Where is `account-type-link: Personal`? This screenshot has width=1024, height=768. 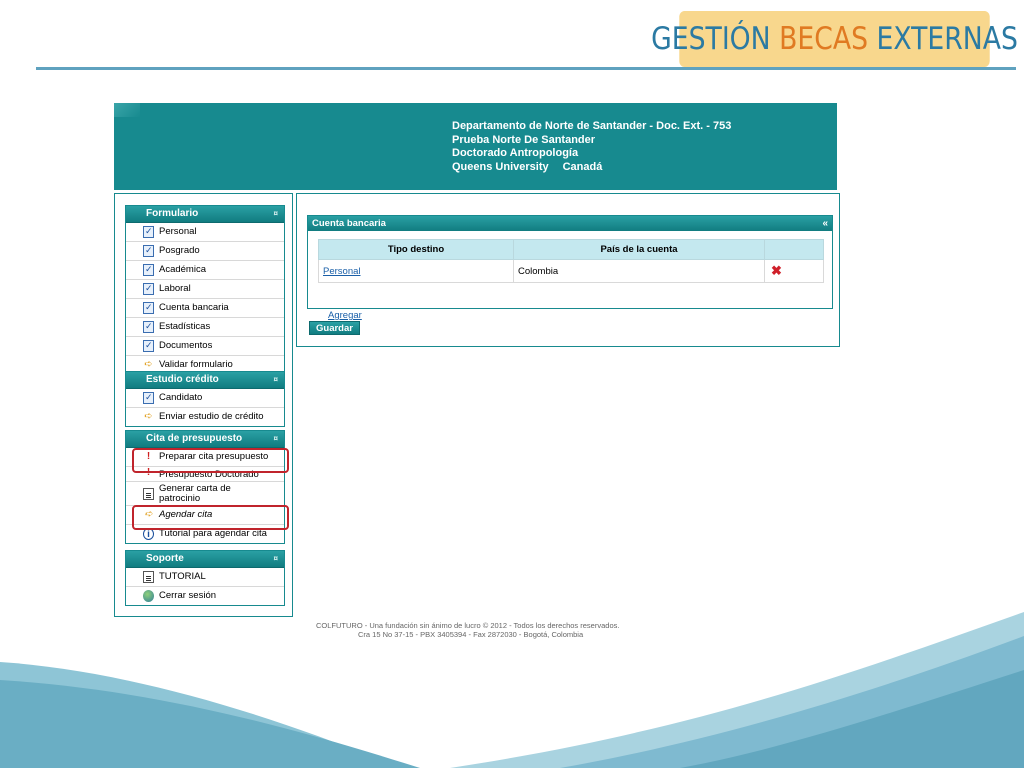 account-type-link: Personal is located at coordinates (342, 271).